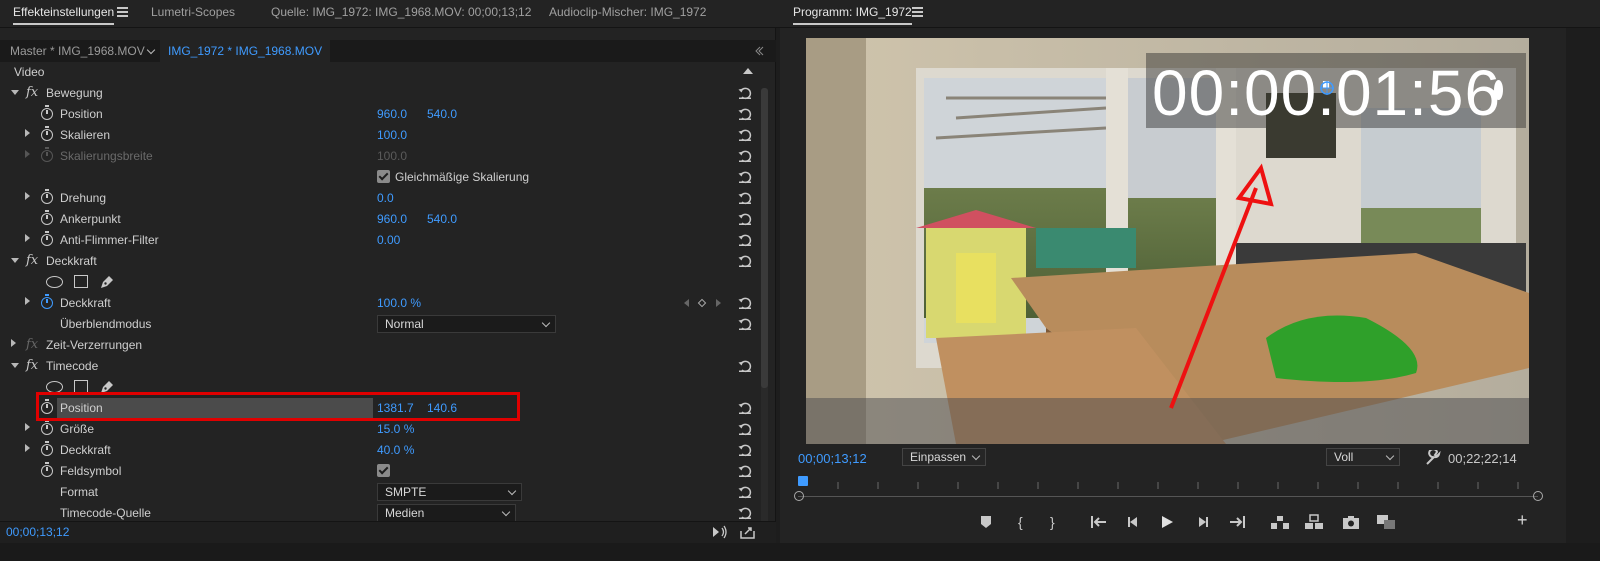 This screenshot has width=1600, height=561. What do you see at coordinates (1020, 522) in the screenshot?
I see `mark-in-icon: {` at bounding box center [1020, 522].